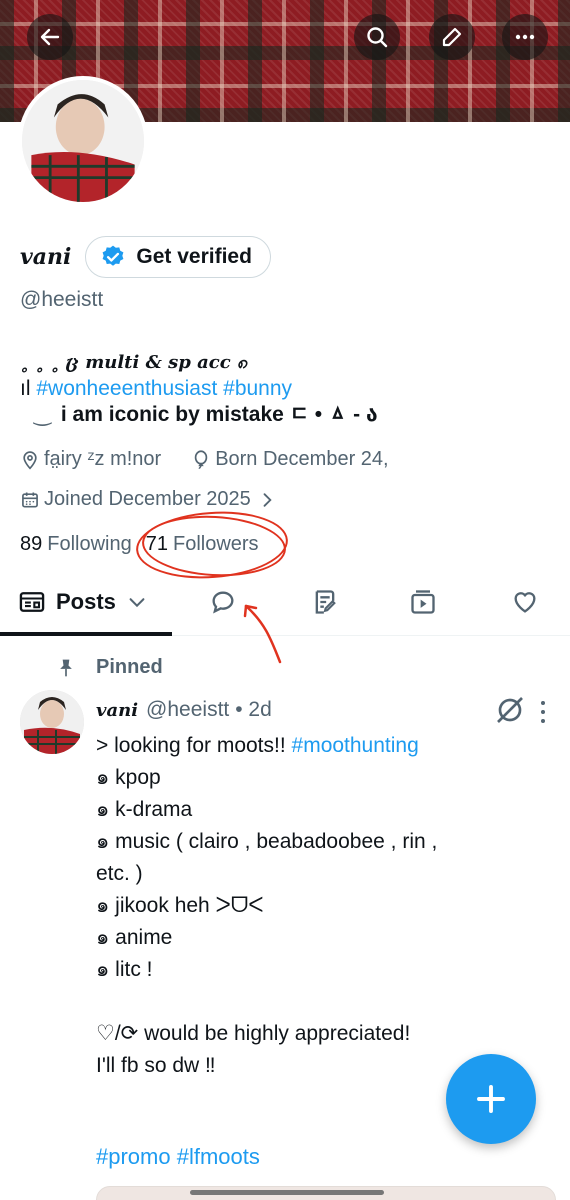 Image resolution: width=570 pixels, height=1200 pixels. I want to click on following-link: 89 Following, so click(76, 544).